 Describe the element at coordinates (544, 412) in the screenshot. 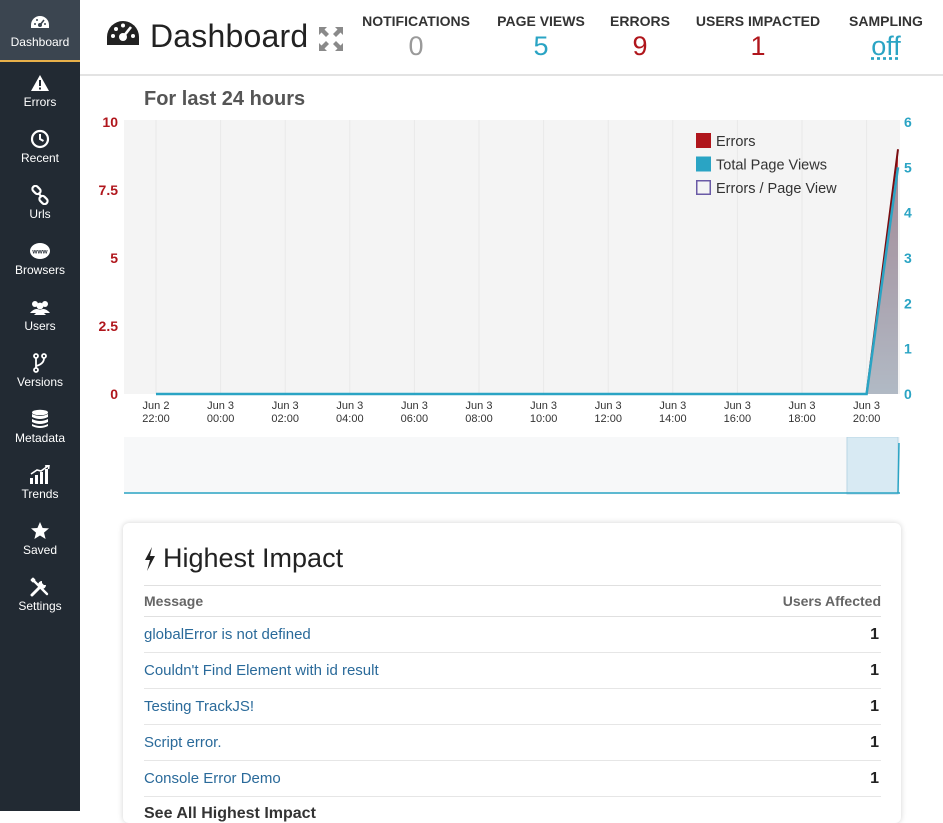

I see `x-tick-label: Jun 3 10:00` at that location.